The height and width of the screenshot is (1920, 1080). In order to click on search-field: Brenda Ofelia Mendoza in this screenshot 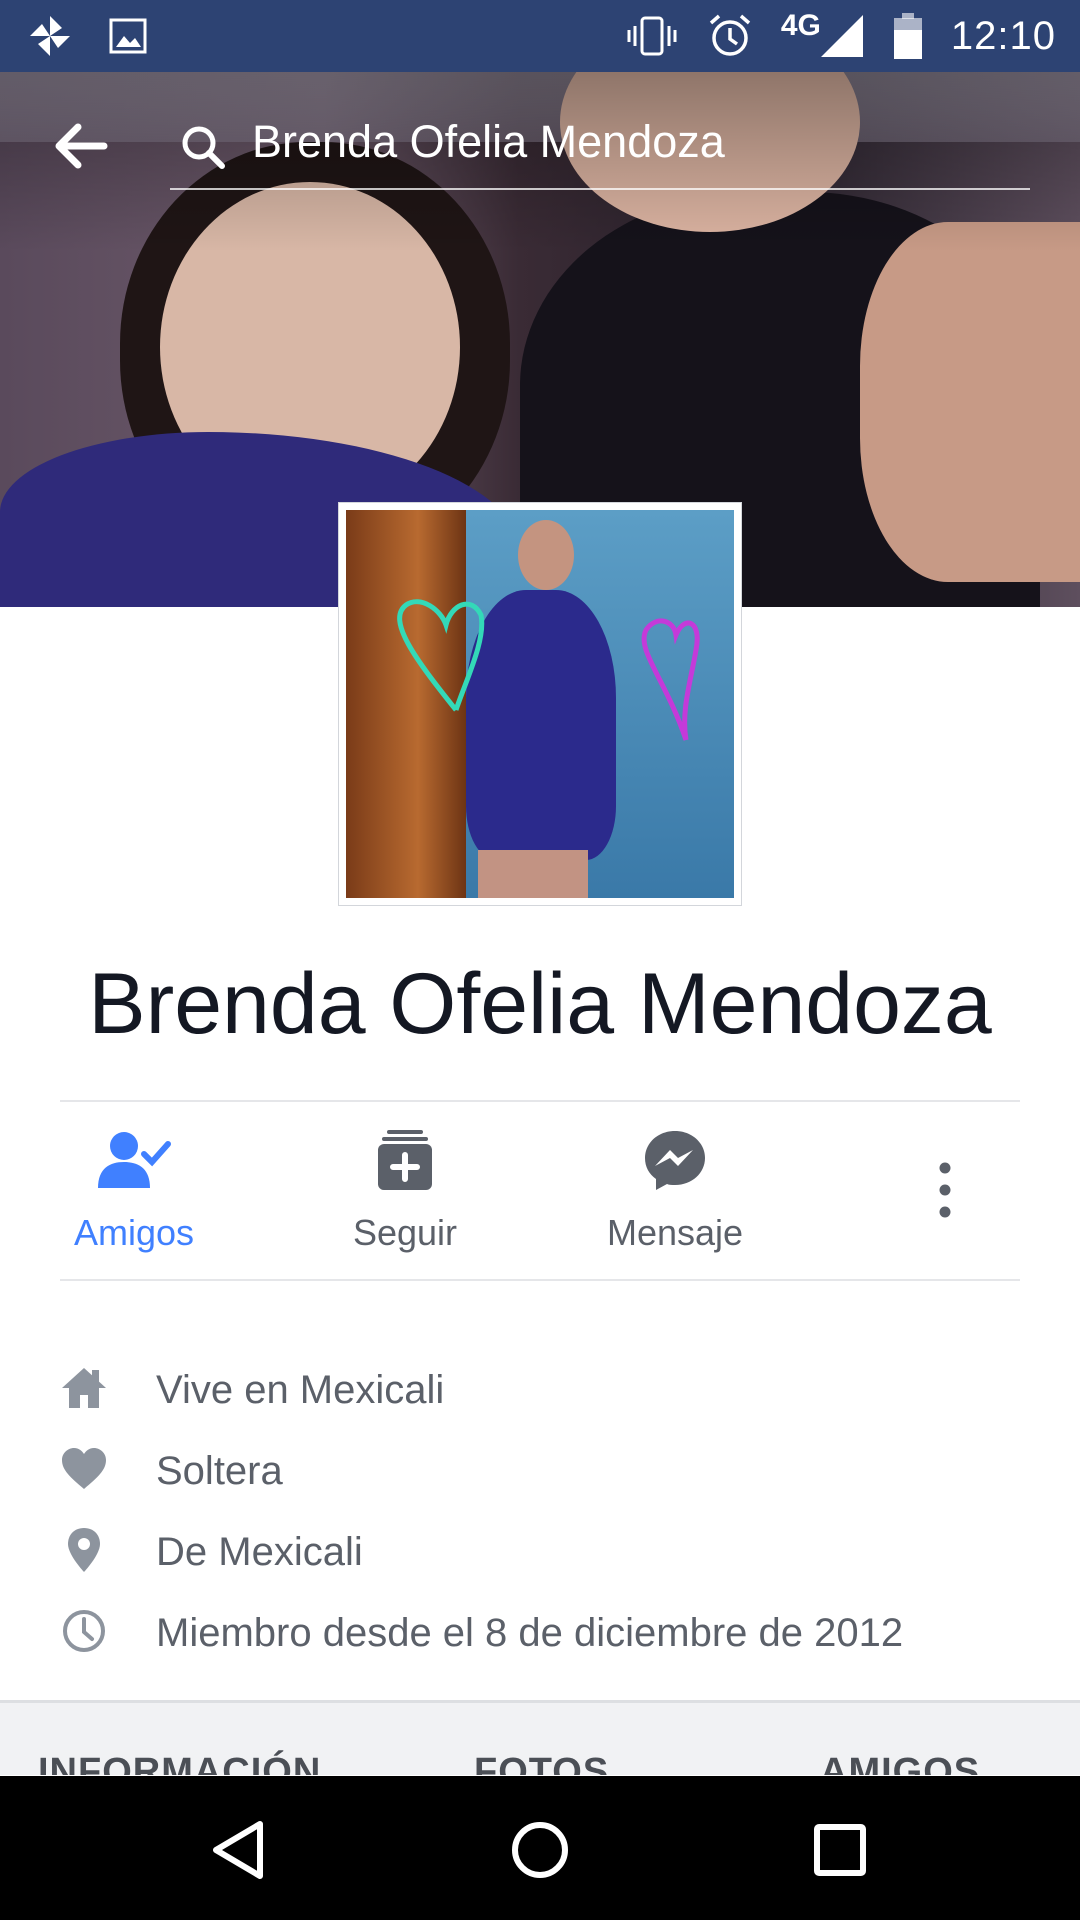, I will do `click(600, 146)`.